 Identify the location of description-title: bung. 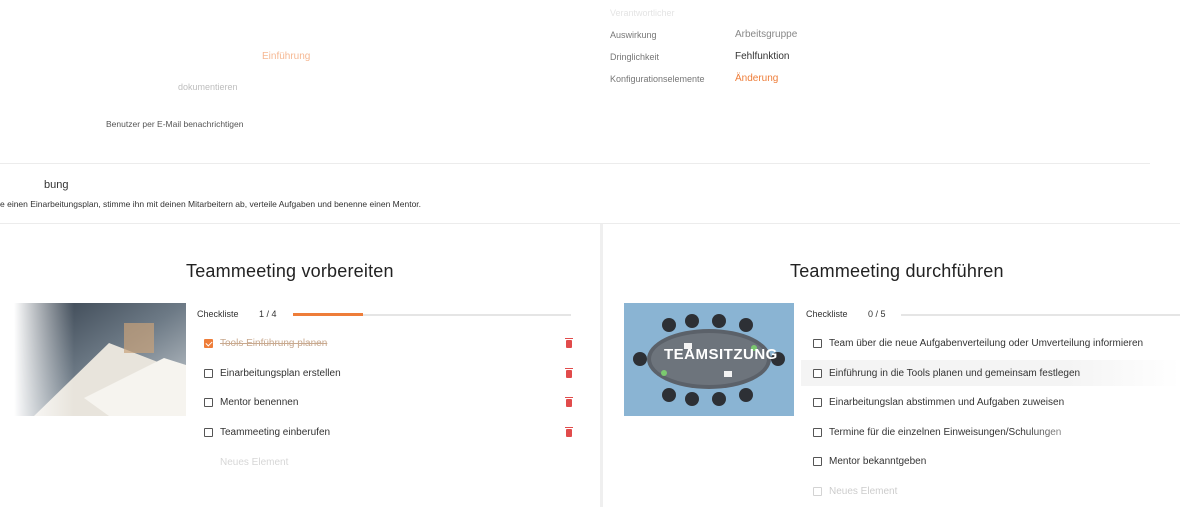
(56, 185).